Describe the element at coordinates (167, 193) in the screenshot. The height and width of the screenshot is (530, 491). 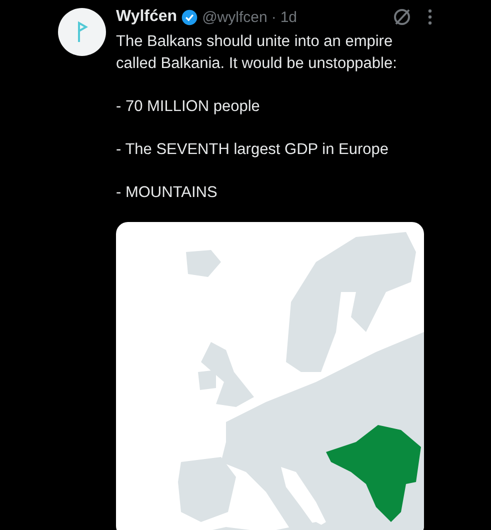
I see `post-text: - MOUNTAINS` at that location.